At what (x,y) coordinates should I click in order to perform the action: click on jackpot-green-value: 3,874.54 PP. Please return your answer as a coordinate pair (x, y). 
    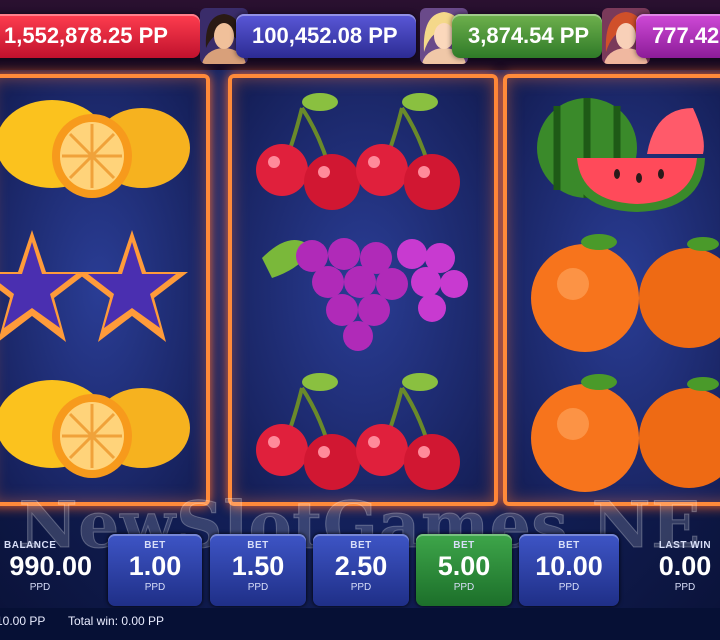
    Looking at the image, I should click on (529, 35).